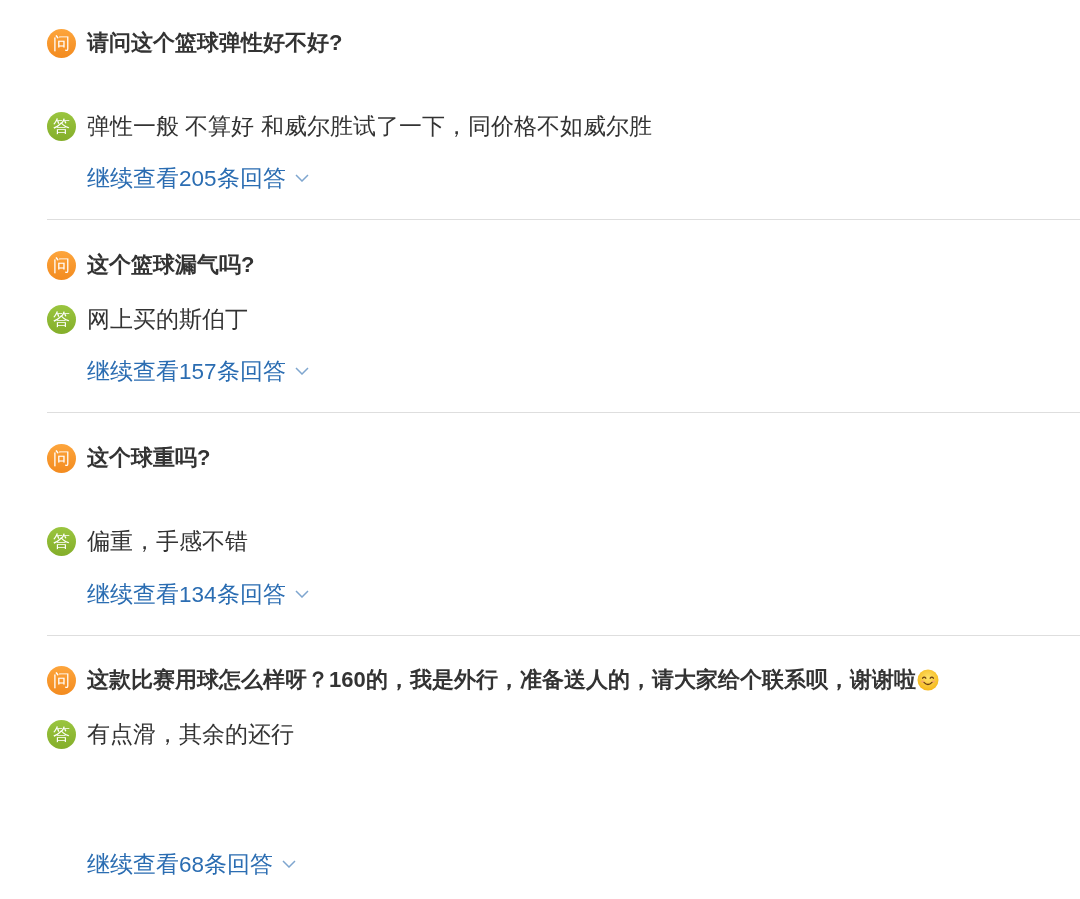 The width and height of the screenshot is (1080, 899). I want to click on answer-text: 有点滑，其余的还行, so click(190, 734).